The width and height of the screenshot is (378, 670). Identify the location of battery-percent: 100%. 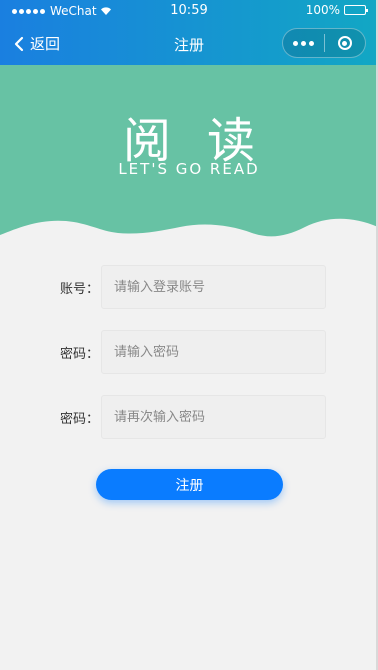
(322, 10).